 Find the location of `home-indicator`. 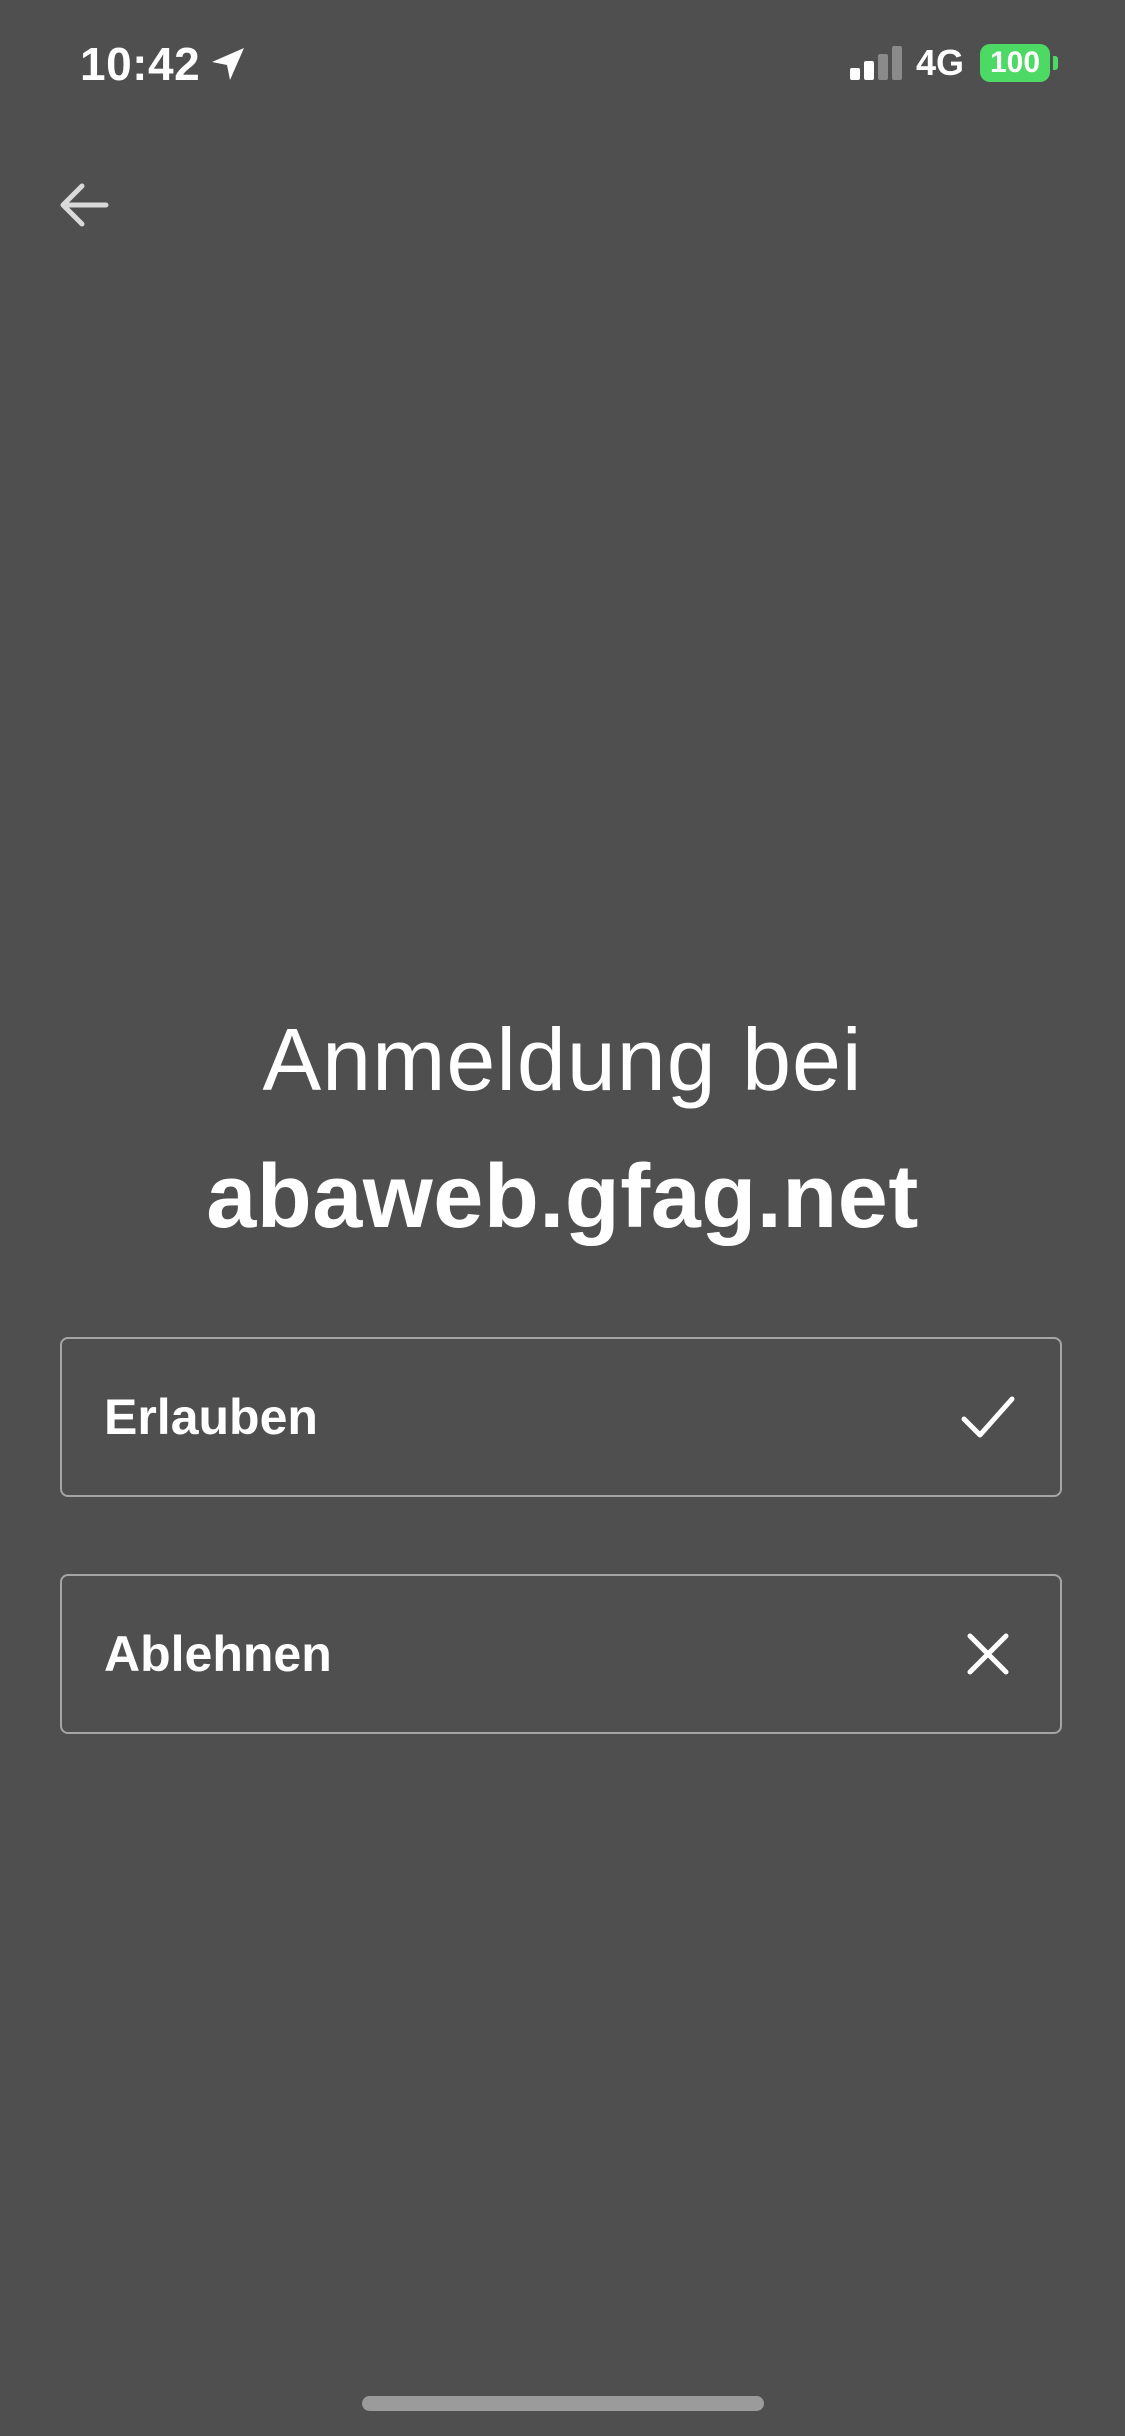

home-indicator is located at coordinates (563, 2403).